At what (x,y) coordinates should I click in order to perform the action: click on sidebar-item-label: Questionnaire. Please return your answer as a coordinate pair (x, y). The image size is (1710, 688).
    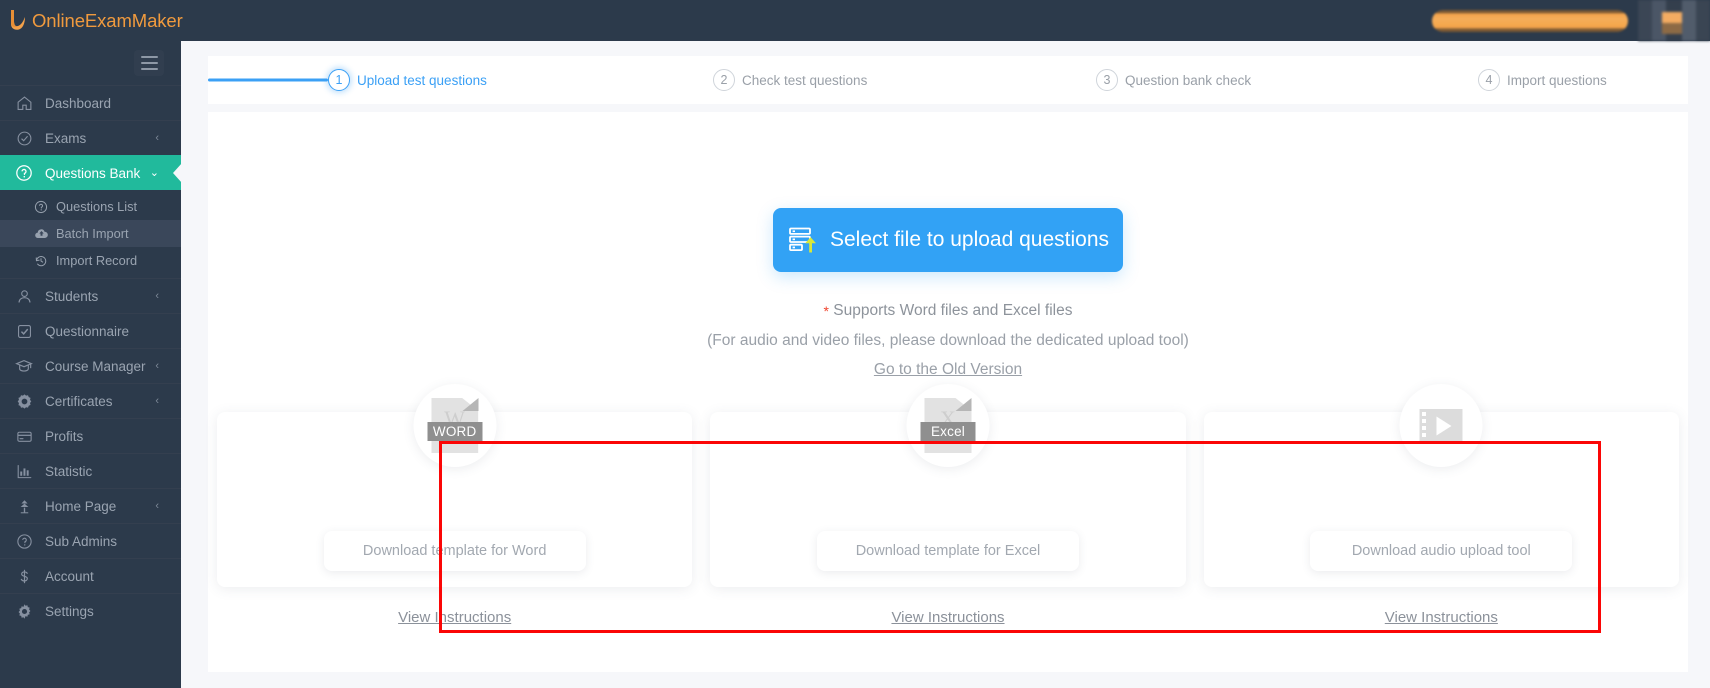
    Looking at the image, I should click on (87, 331).